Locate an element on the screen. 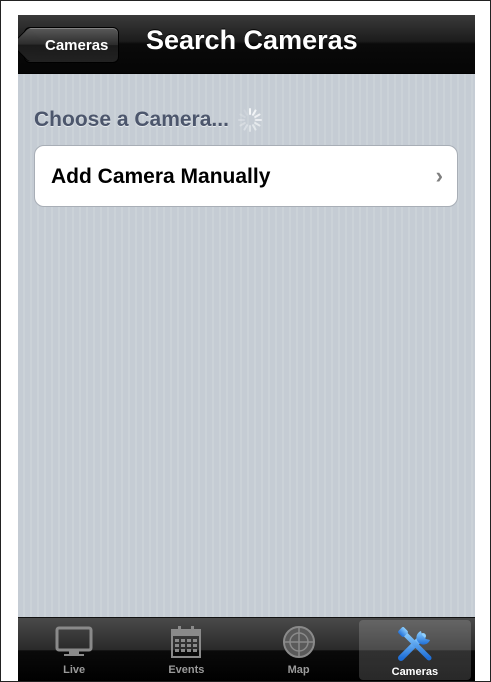 The height and width of the screenshot is (682, 491). tab-live: Live is located at coordinates (74, 649).